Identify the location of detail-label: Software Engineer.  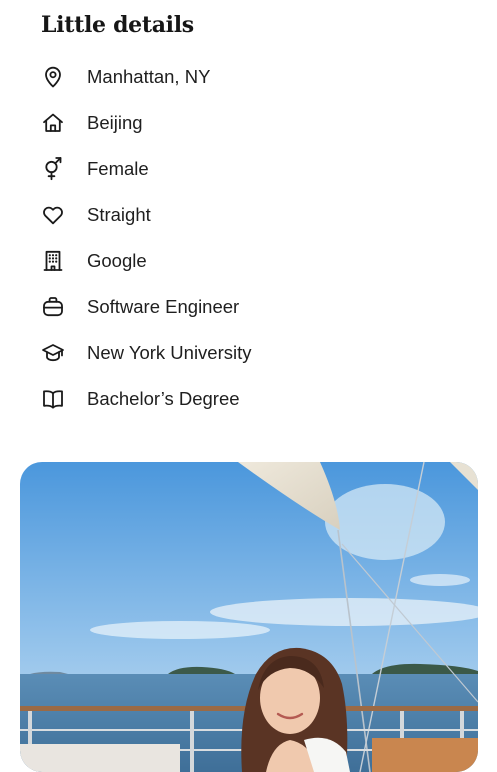
(163, 306).